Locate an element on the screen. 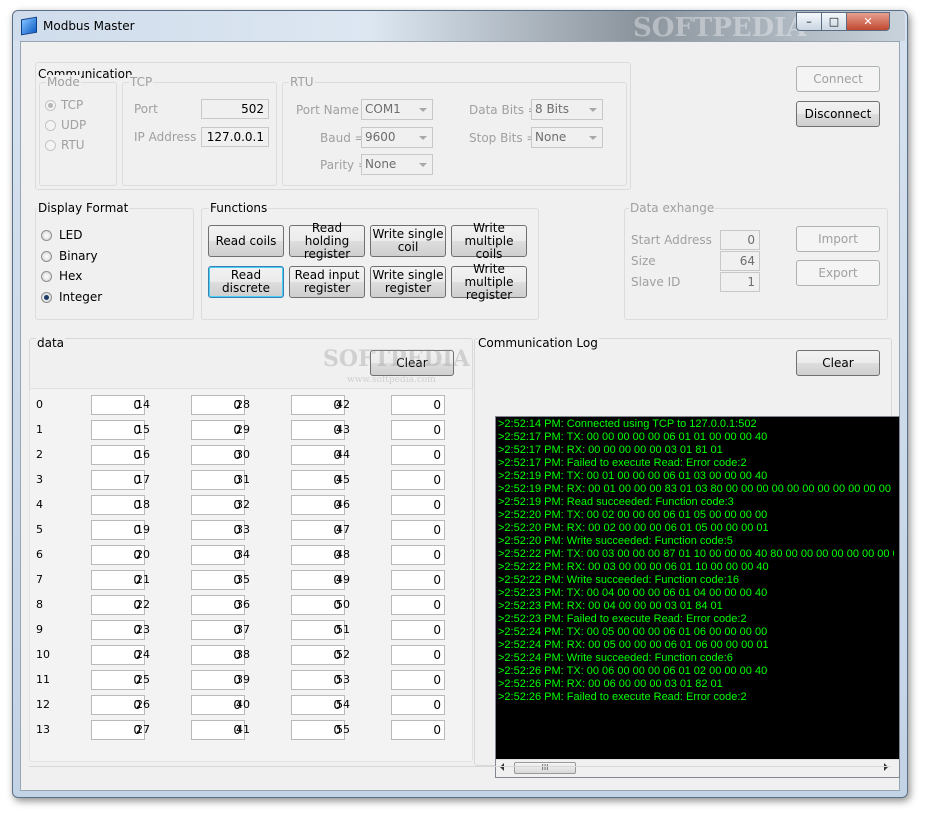  watermark-url: www.softpedia.com is located at coordinates (391, 380).